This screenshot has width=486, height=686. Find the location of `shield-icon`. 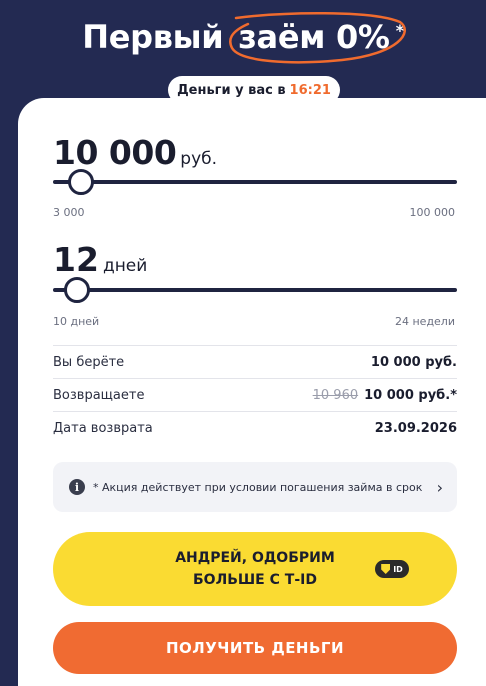

shield-icon is located at coordinates (386, 569).